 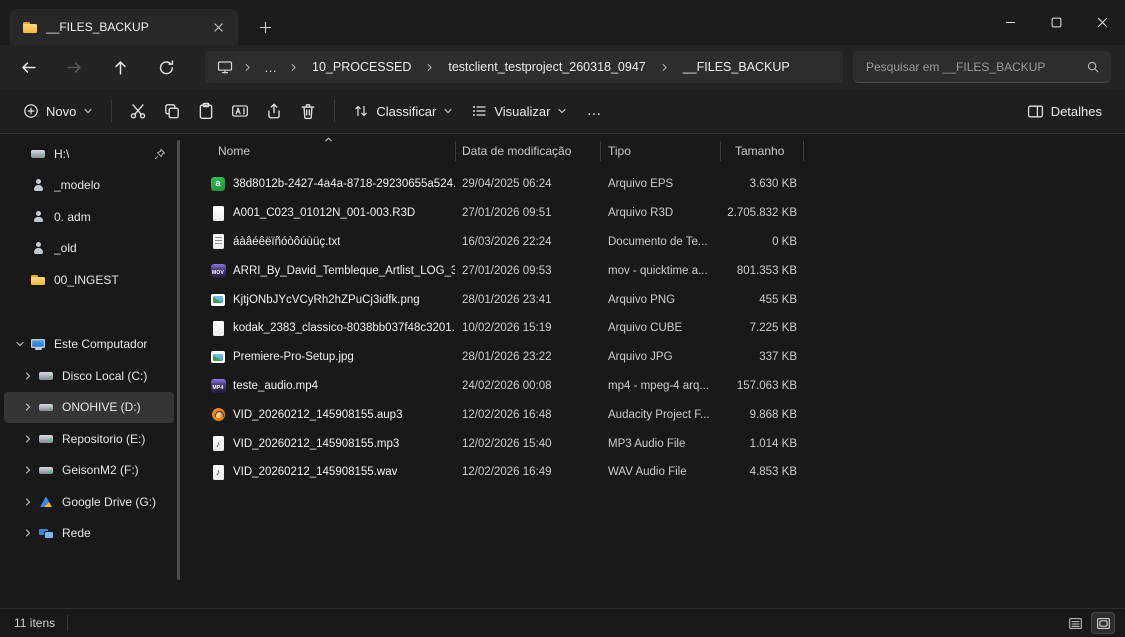 I want to click on column-header-type: Tipo, so click(x=660, y=151).